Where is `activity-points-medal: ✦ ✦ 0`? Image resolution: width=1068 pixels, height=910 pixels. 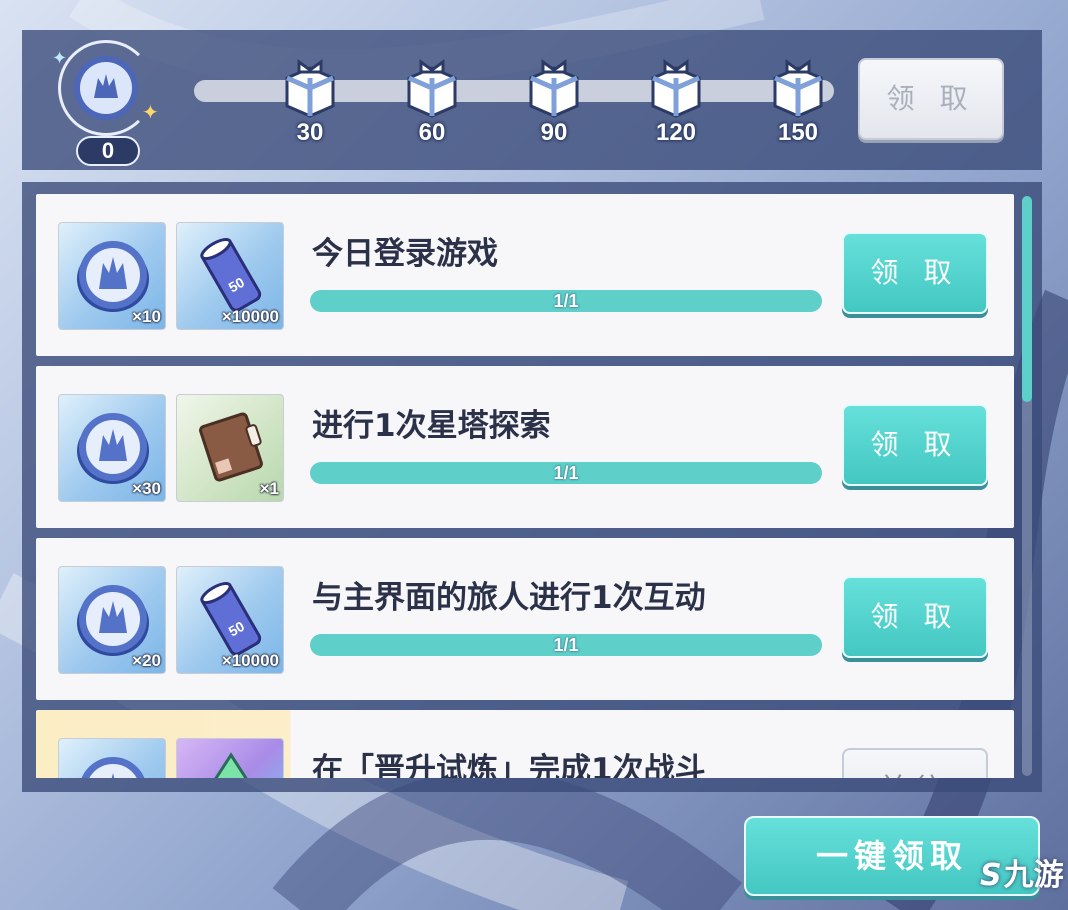 activity-points-medal: ✦ ✦ 0 is located at coordinates (108, 102).